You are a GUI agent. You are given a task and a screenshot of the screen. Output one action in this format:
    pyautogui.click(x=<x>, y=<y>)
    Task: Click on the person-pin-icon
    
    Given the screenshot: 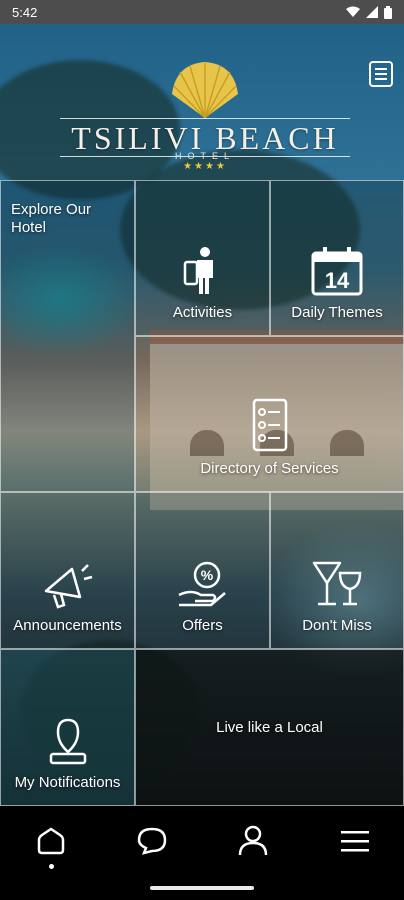 What is the action you would take?
    pyautogui.click(x=67, y=741)
    